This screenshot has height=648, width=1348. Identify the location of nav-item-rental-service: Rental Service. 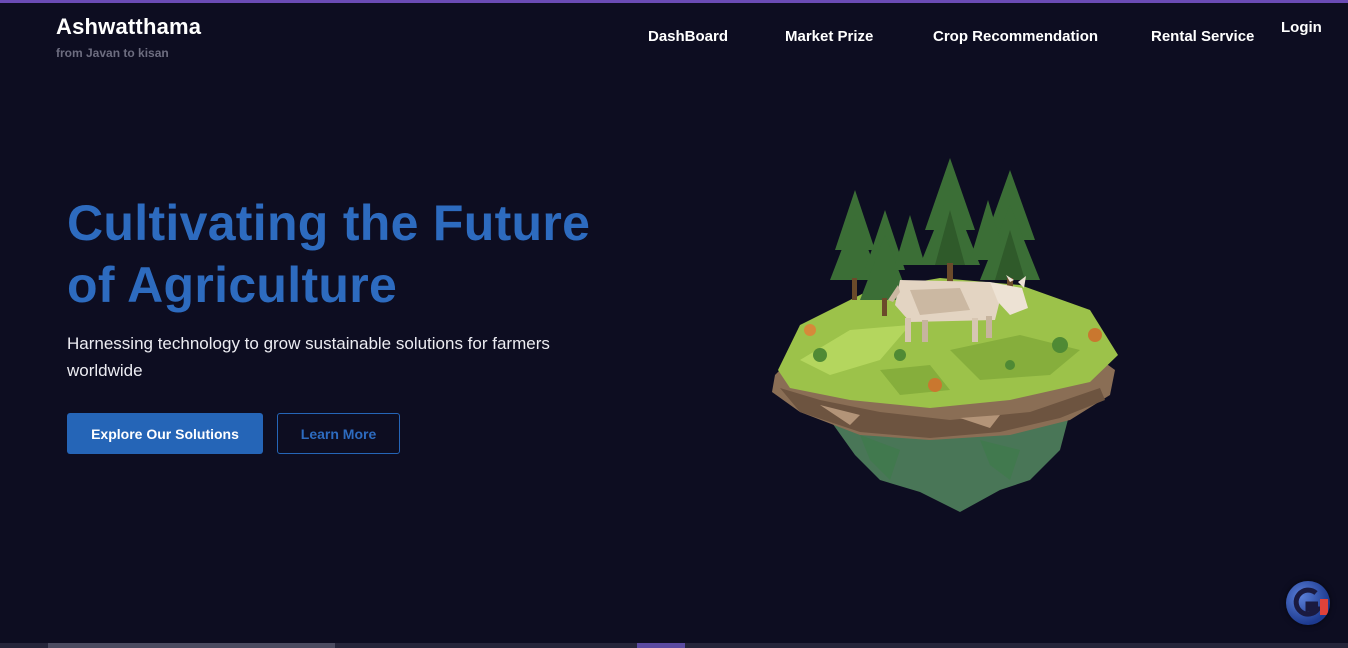
(1202, 36).